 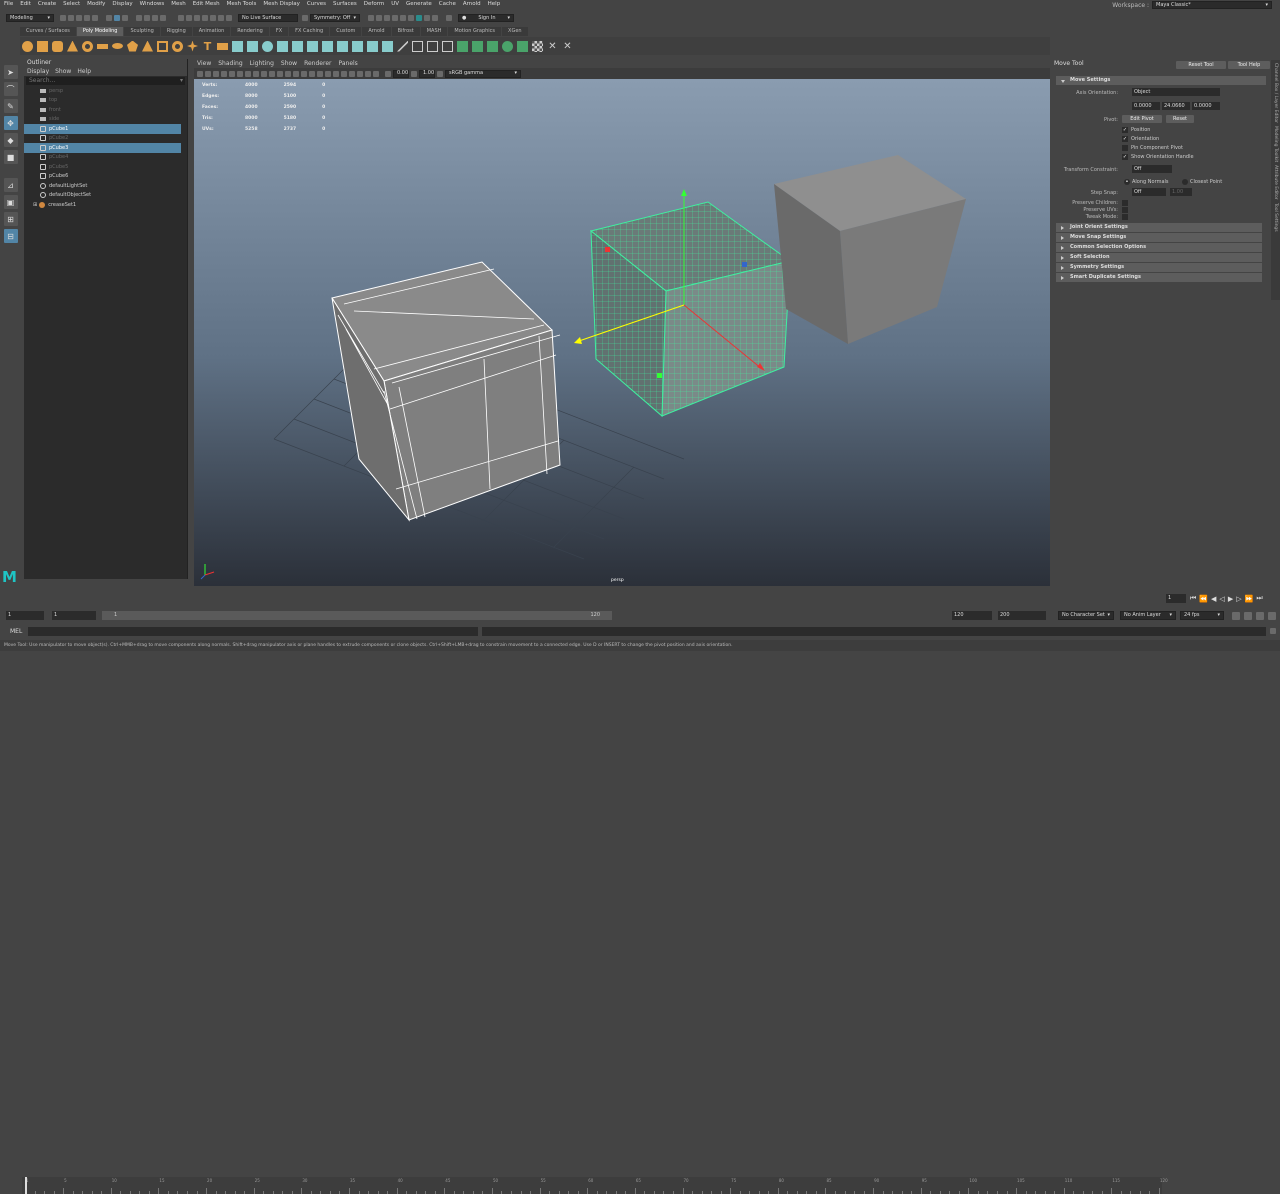 I want to click on menu-item-curves: Curves, so click(x=316, y=4).